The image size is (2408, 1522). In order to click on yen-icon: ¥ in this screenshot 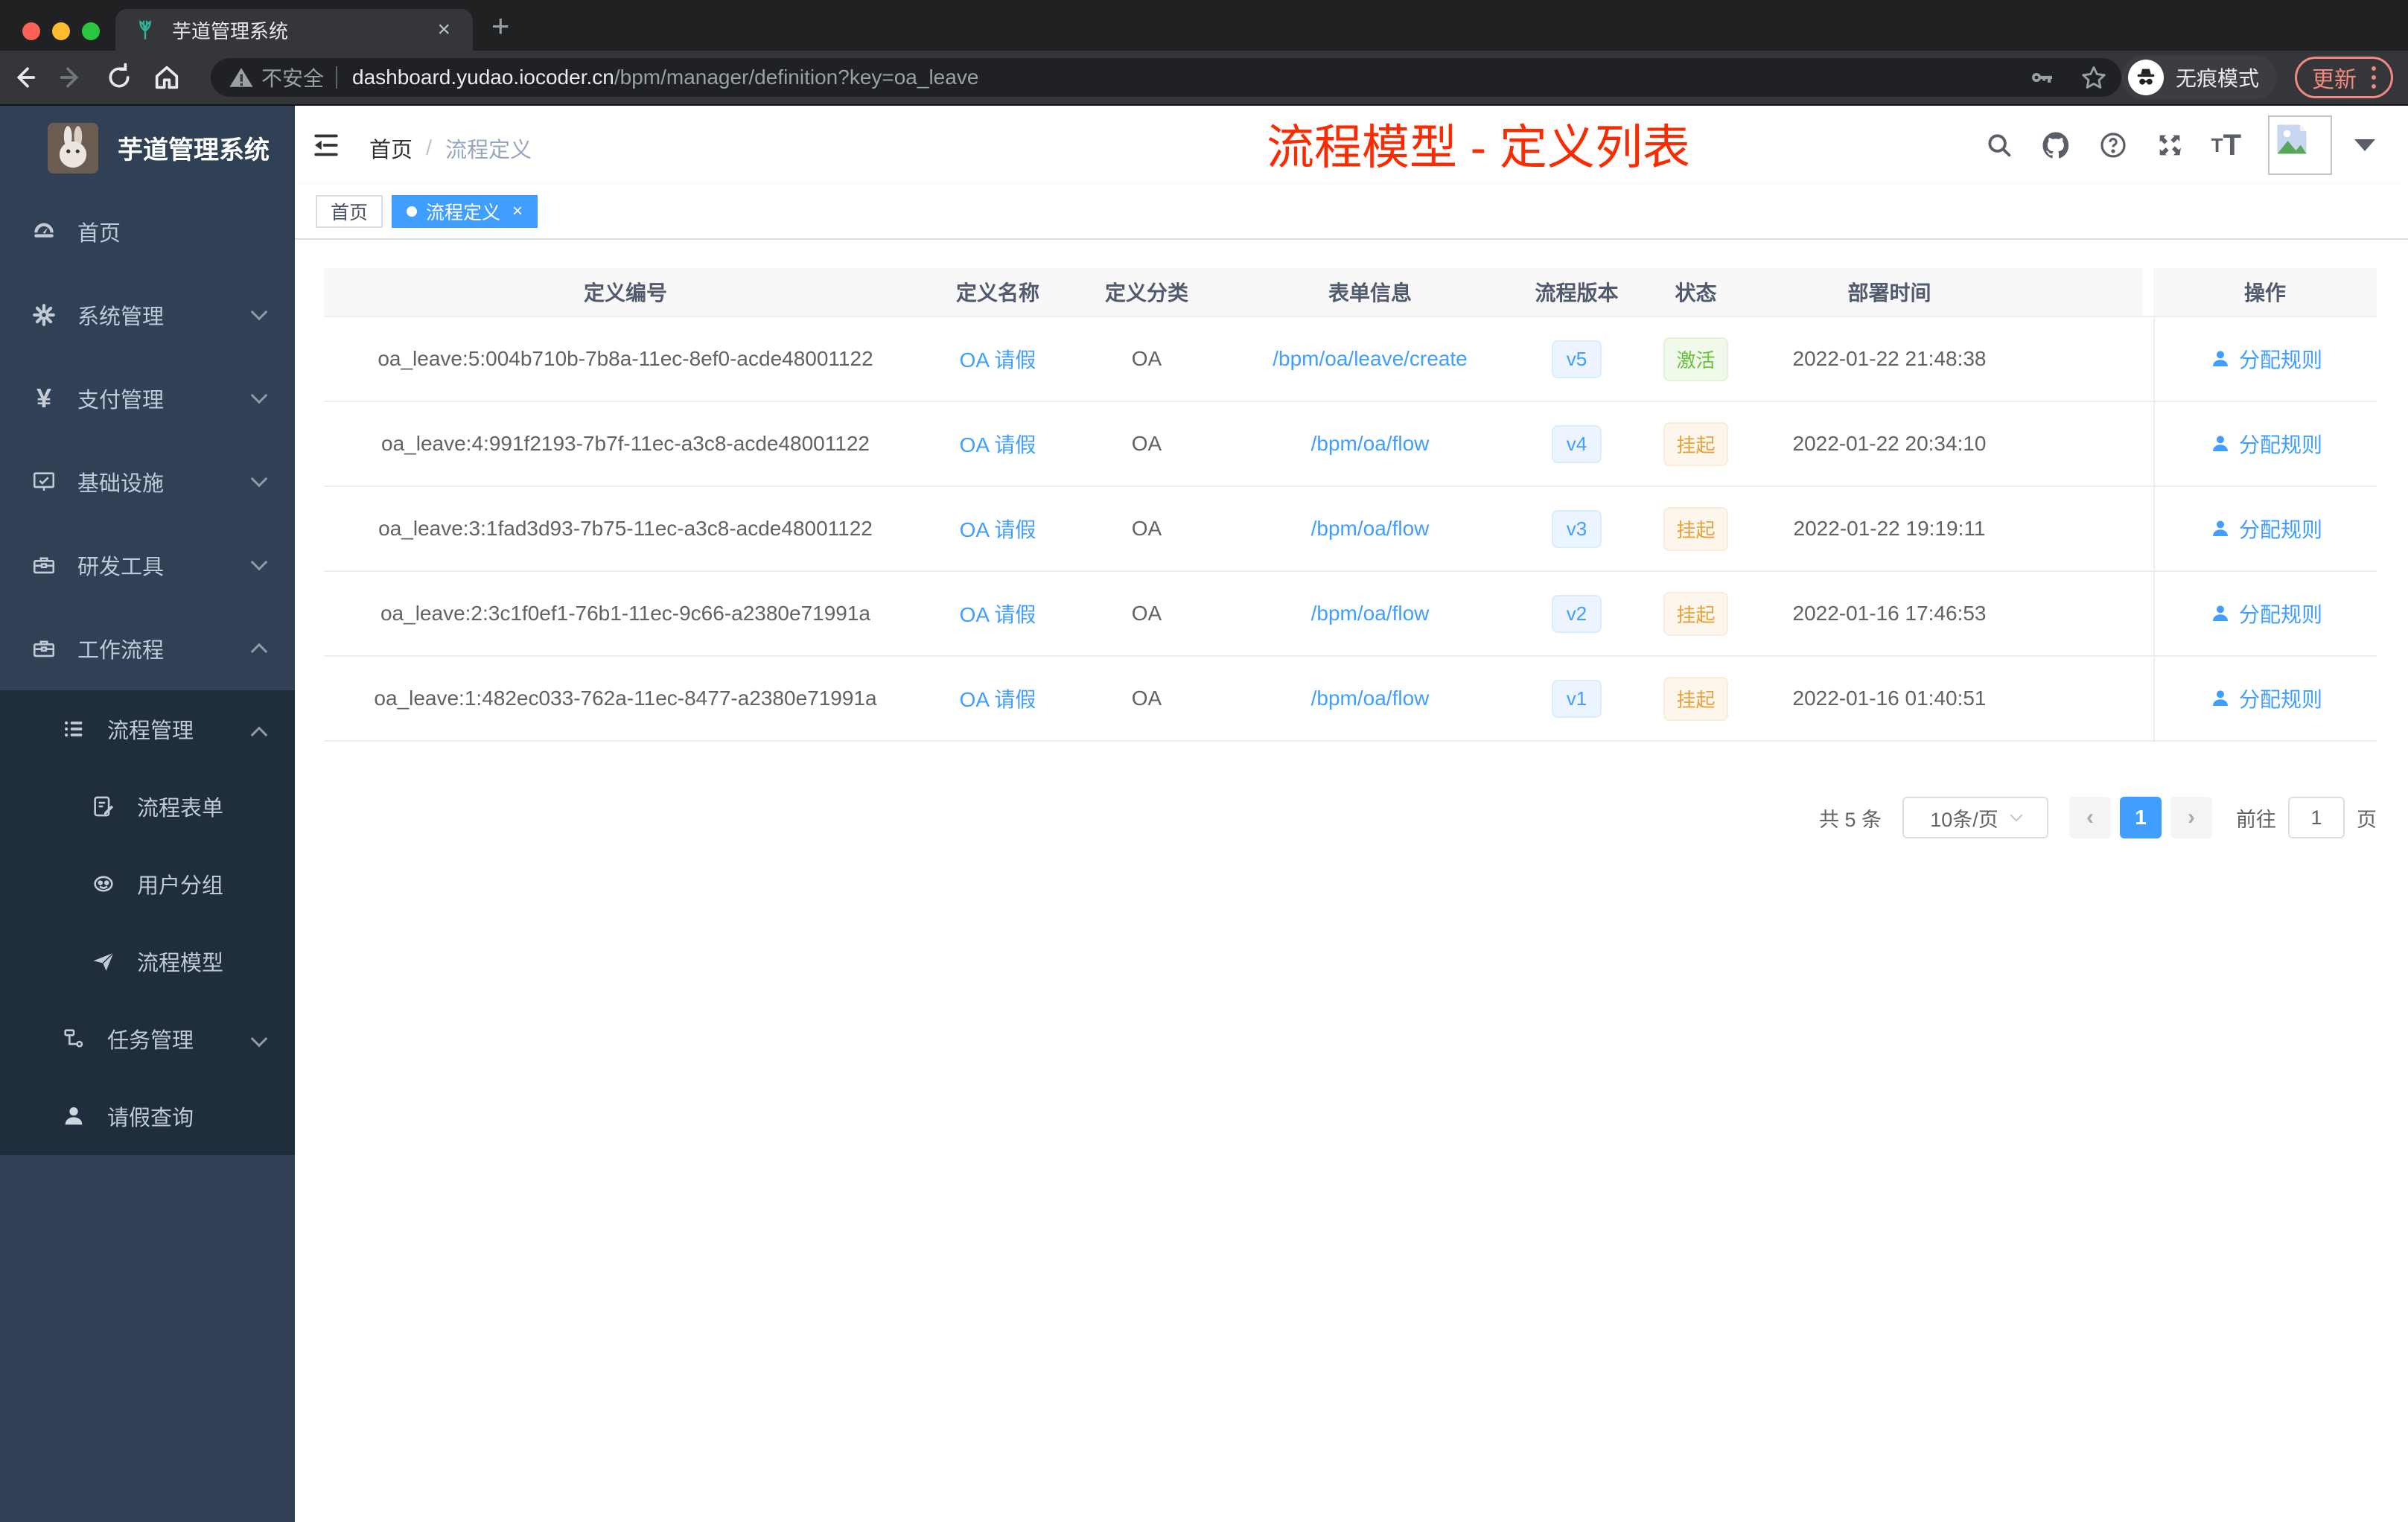, I will do `click(44, 398)`.